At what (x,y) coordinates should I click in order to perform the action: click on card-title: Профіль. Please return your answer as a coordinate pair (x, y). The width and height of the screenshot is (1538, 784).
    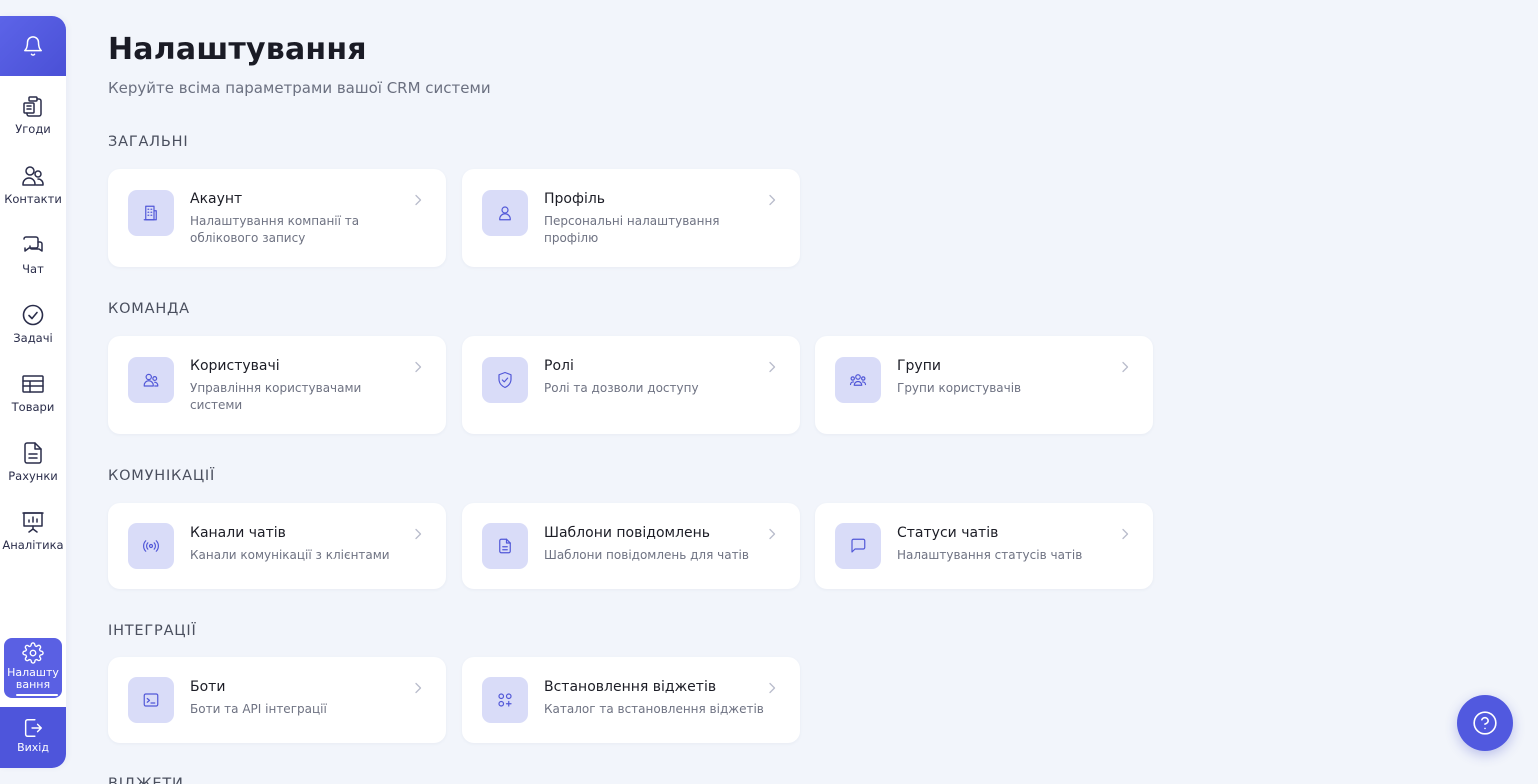
    Looking at the image, I should click on (575, 199).